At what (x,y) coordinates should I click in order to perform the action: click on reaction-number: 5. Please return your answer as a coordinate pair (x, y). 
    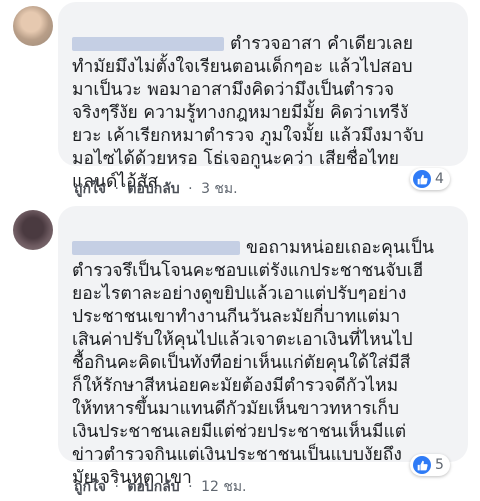
    Looking at the image, I should click on (439, 465).